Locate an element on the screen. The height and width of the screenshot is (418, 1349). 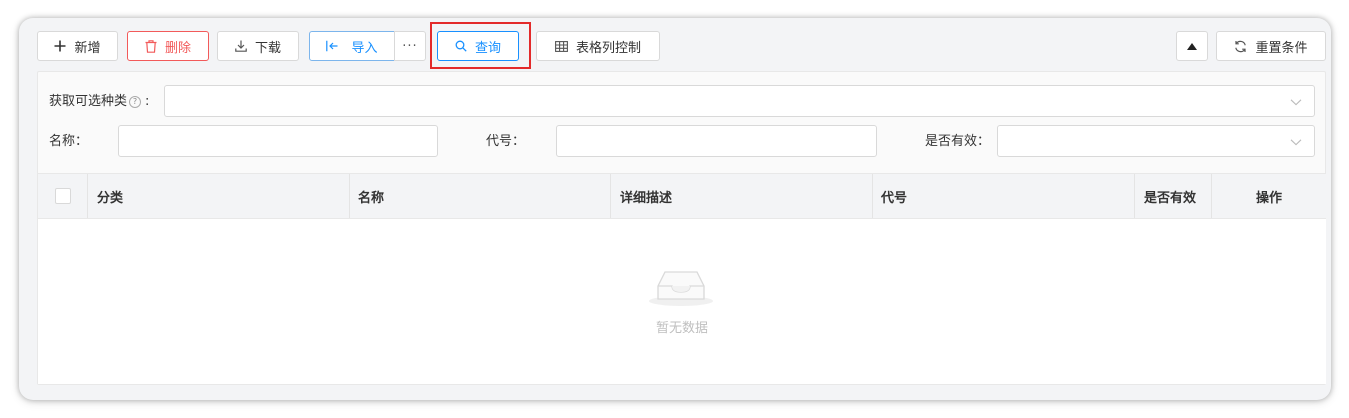
refresh-icon is located at coordinates (1240, 46).